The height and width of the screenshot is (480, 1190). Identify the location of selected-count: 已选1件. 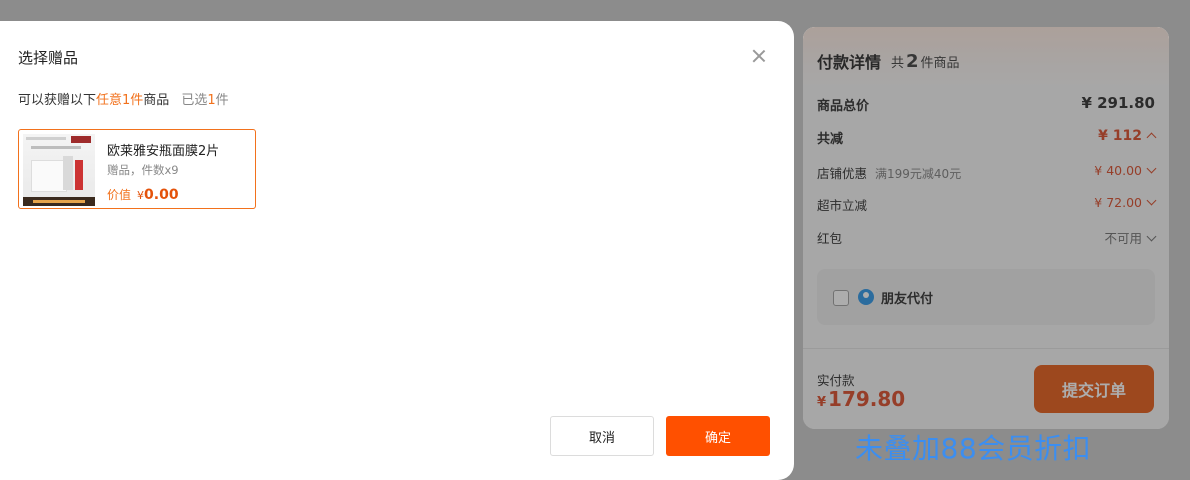
(205, 100).